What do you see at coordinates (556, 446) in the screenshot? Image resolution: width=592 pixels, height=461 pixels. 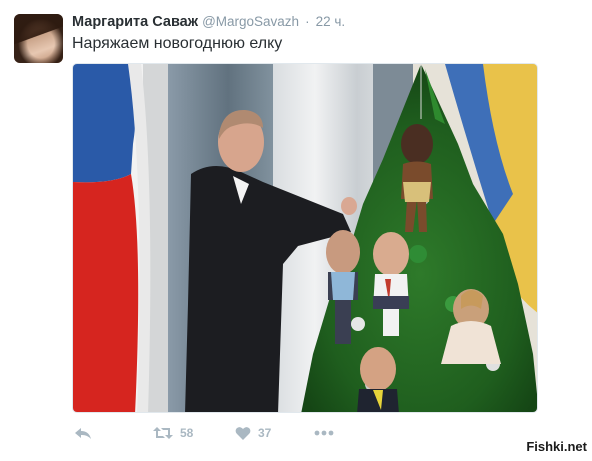 I see `watermark: Fishki.net` at bounding box center [556, 446].